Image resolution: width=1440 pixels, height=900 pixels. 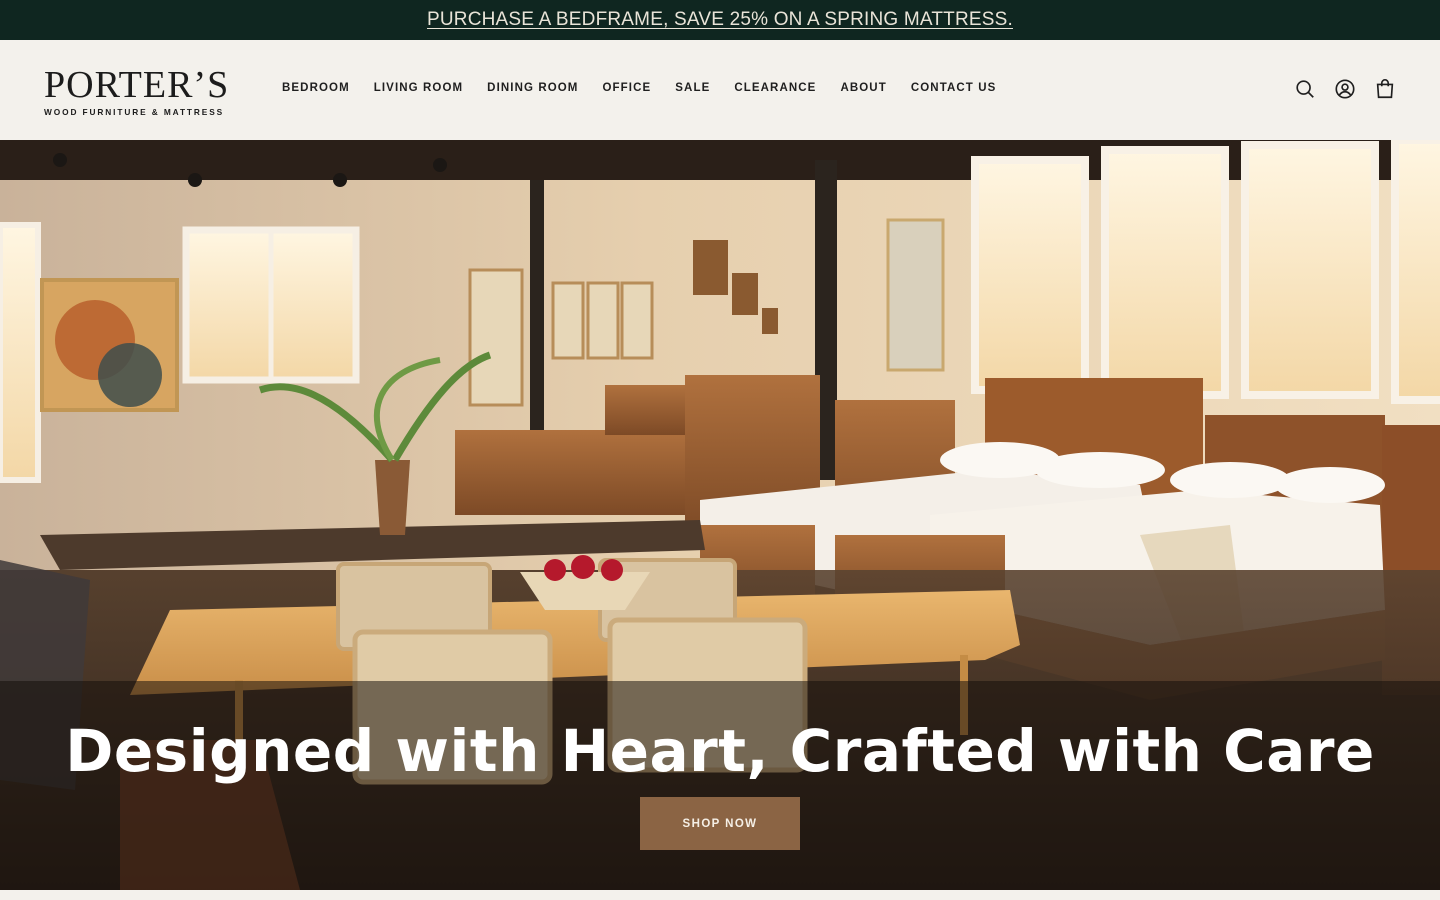 I want to click on nav-item-dining-room: DINING ROOM, so click(x=532, y=90).